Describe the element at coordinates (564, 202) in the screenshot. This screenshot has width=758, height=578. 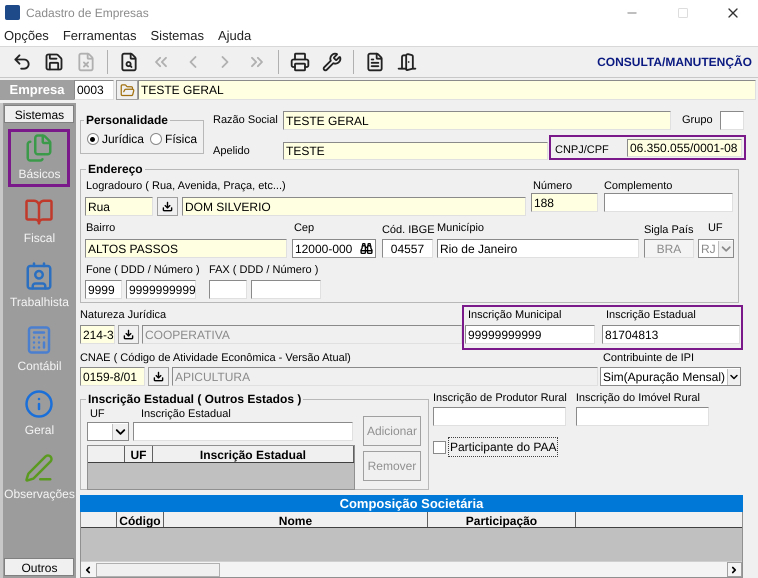
I see `number-field: 188` at that location.